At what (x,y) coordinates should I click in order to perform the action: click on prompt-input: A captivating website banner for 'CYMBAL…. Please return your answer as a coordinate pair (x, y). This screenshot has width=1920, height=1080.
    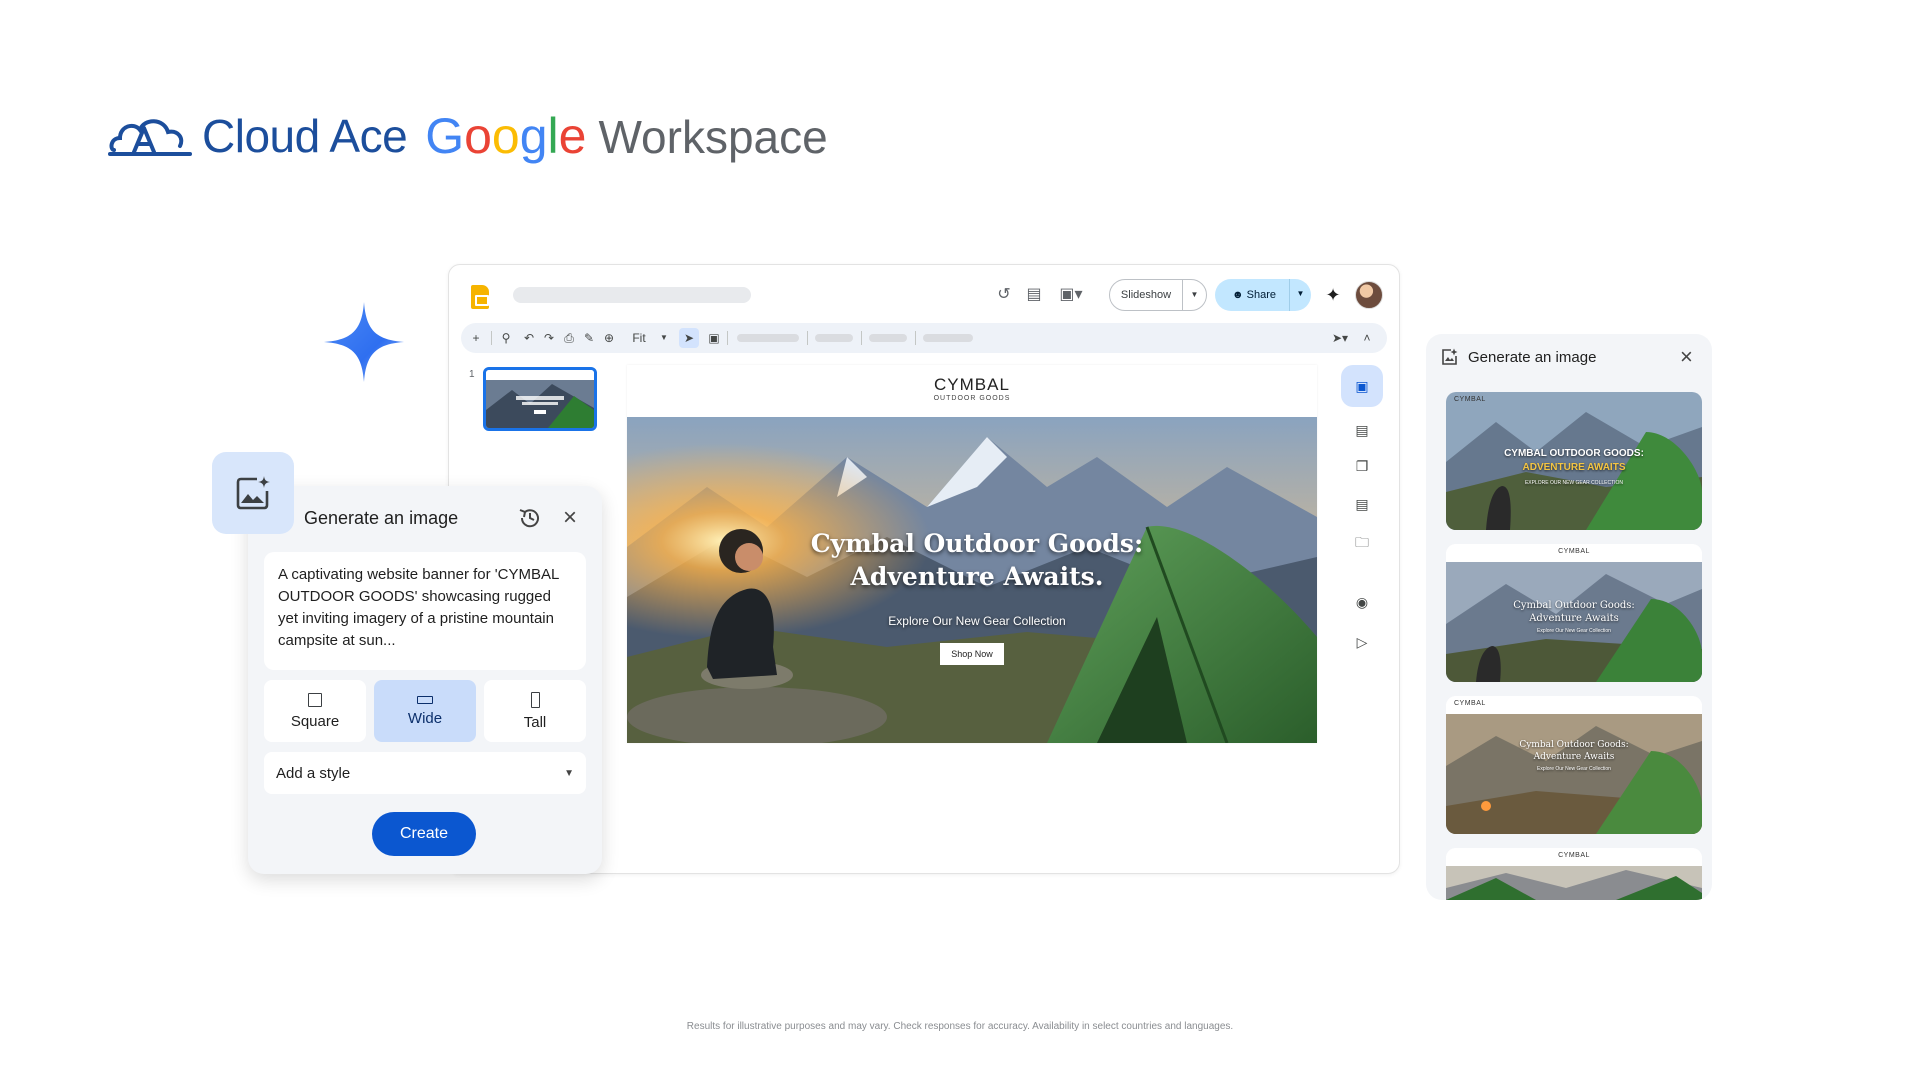
    Looking at the image, I should click on (425, 611).